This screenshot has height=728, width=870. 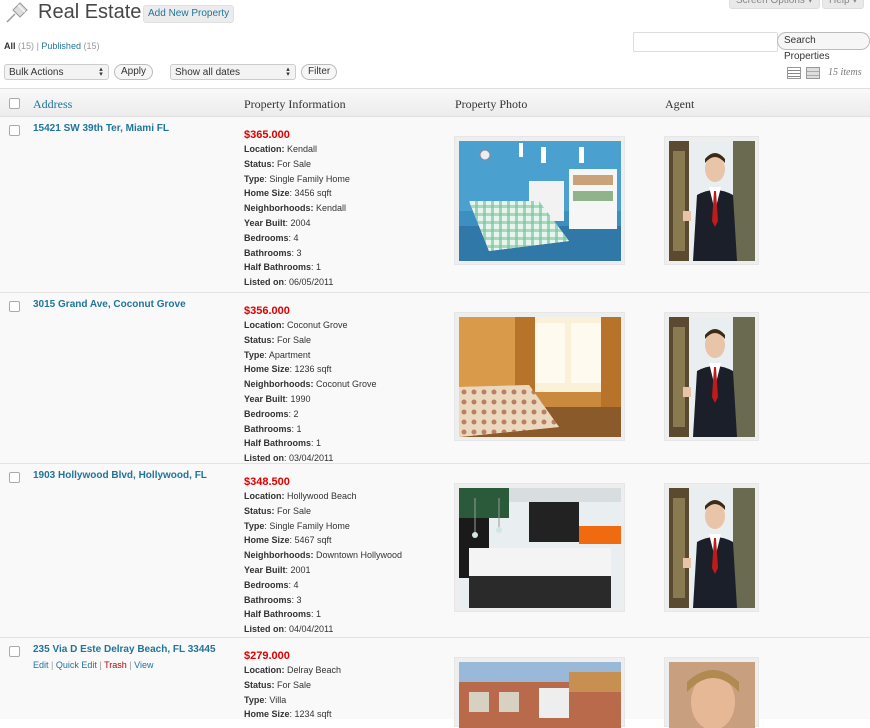 I want to click on filter-all-count: (15), so click(x=26, y=46).